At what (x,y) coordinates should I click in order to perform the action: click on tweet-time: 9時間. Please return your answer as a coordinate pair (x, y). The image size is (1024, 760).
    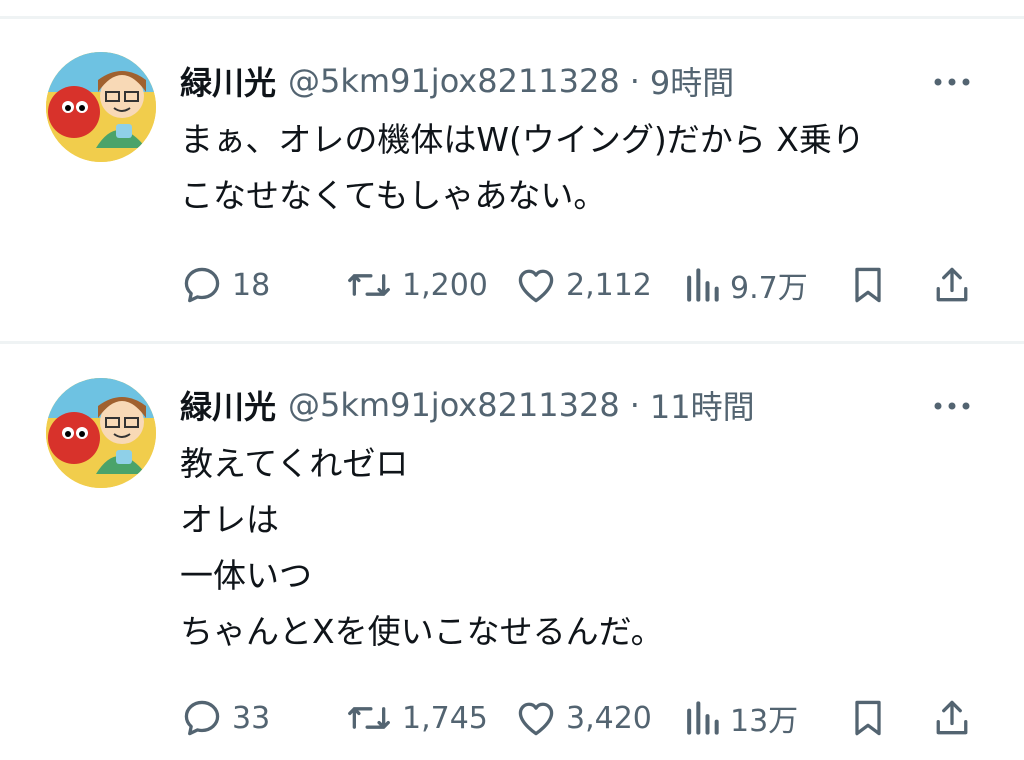
    Looking at the image, I should click on (692, 81).